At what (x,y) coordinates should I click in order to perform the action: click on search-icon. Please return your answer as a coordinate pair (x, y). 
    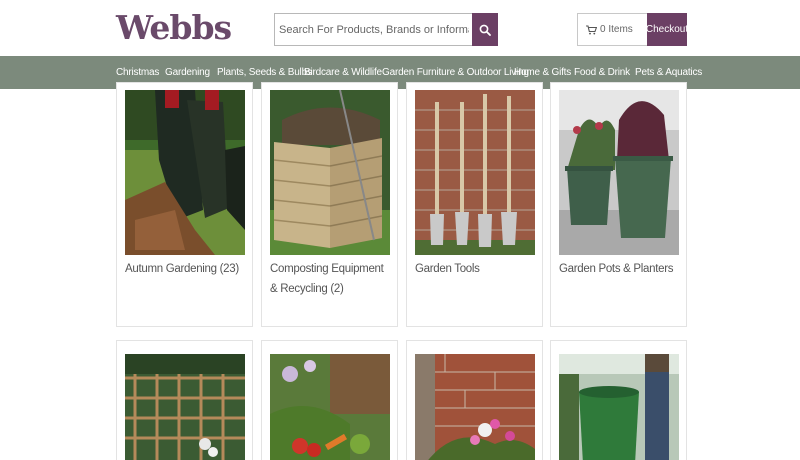
    Looking at the image, I should click on (485, 30).